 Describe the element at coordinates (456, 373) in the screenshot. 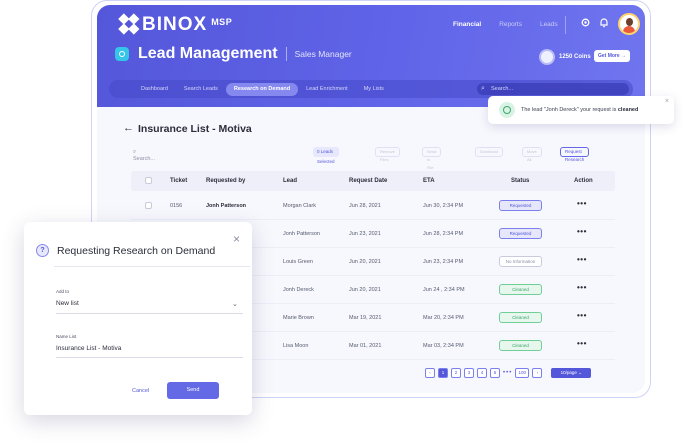

I see `page-2-button: 2` at that location.